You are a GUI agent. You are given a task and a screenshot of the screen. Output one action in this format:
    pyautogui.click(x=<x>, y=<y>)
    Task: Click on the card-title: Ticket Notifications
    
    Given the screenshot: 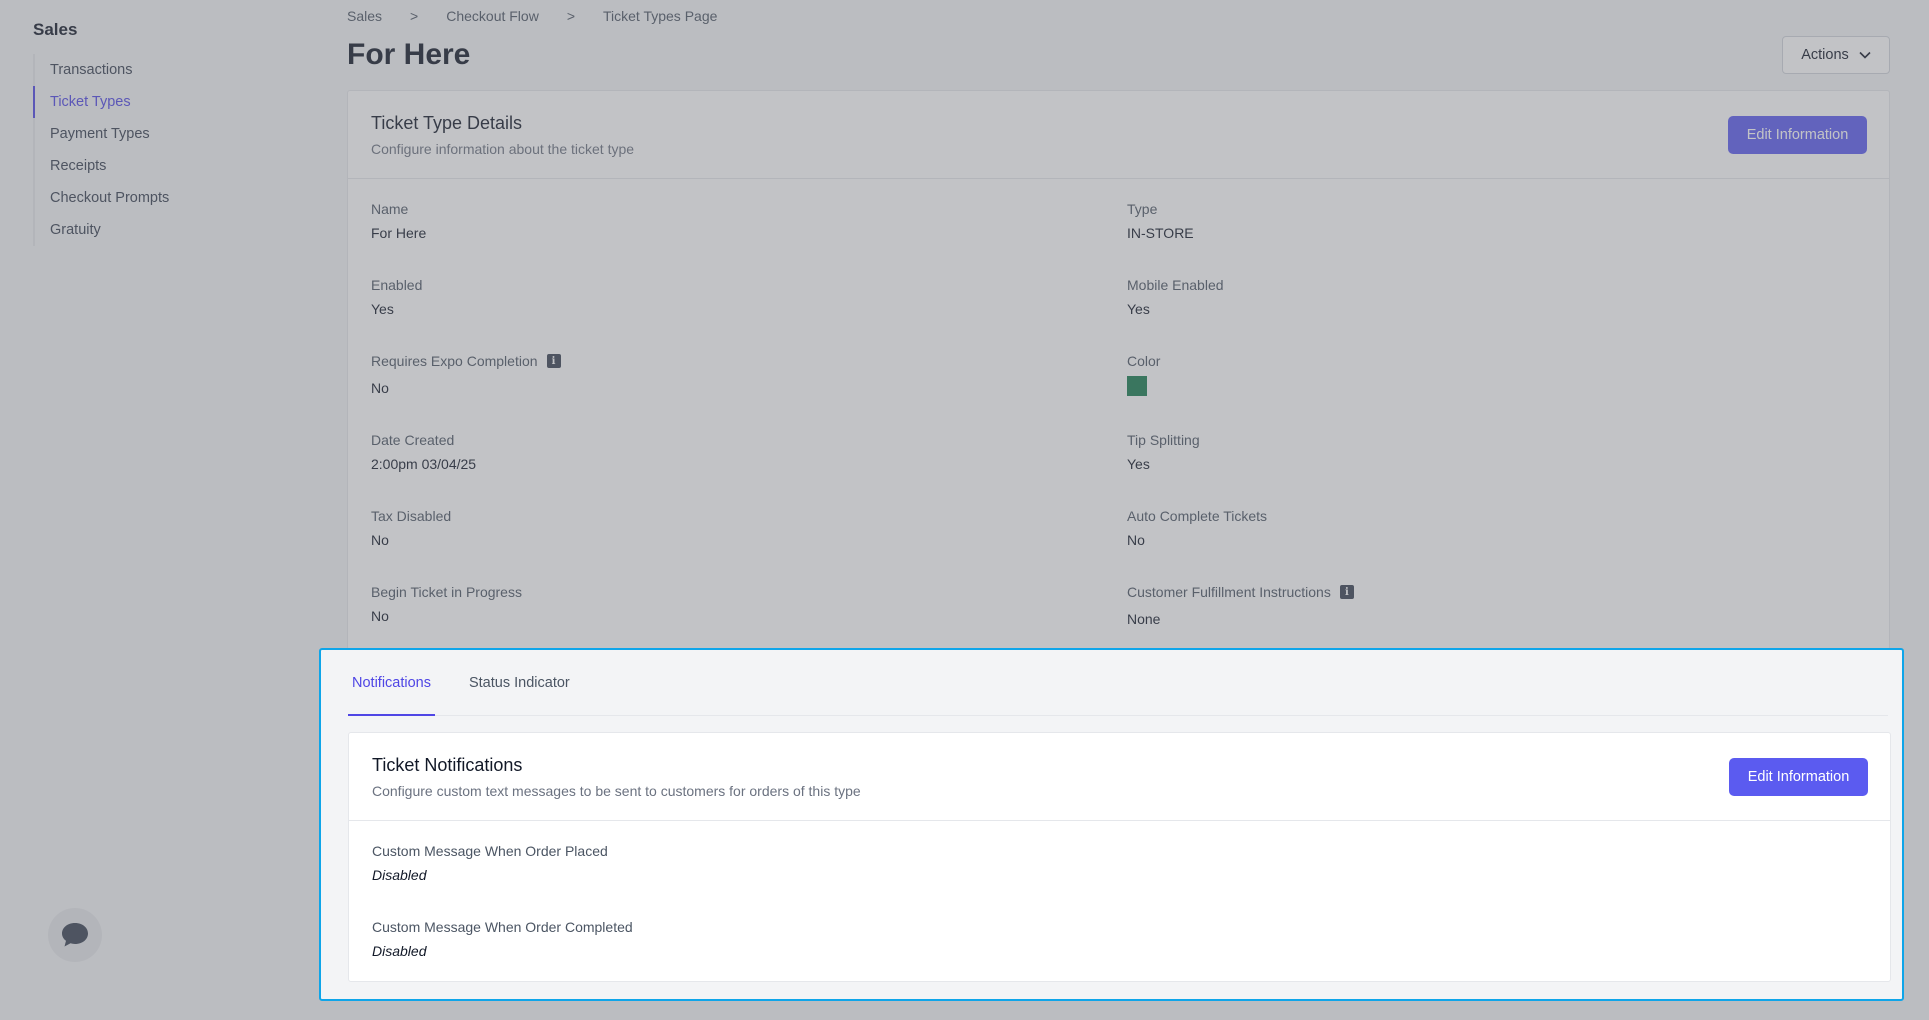 What is the action you would take?
    pyautogui.click(x=447, y=765)
    